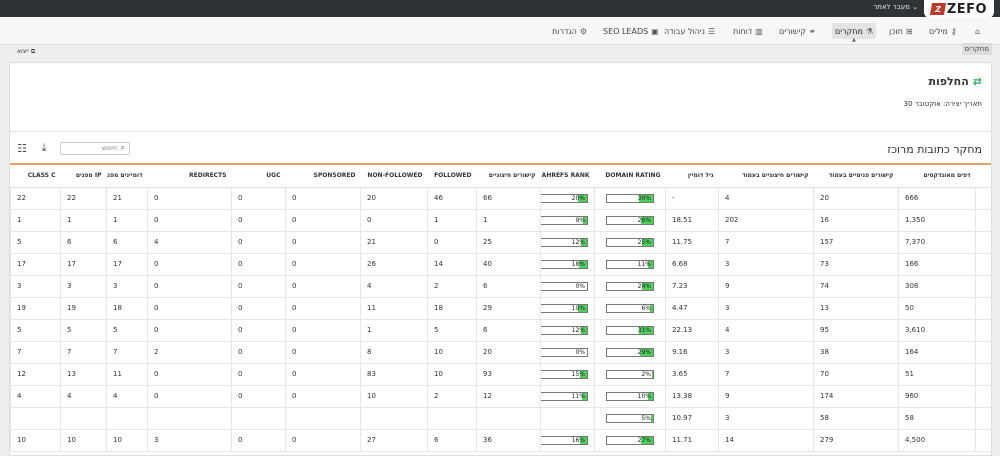  I want to click on progress-bar: 20%, so click(564, 198).